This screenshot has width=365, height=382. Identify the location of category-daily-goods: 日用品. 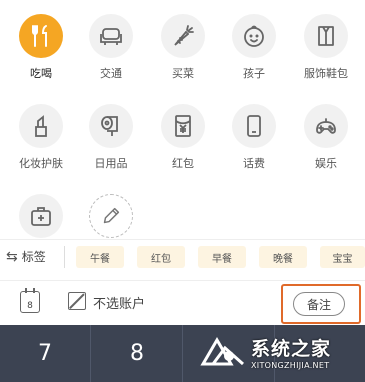
(111, 137).